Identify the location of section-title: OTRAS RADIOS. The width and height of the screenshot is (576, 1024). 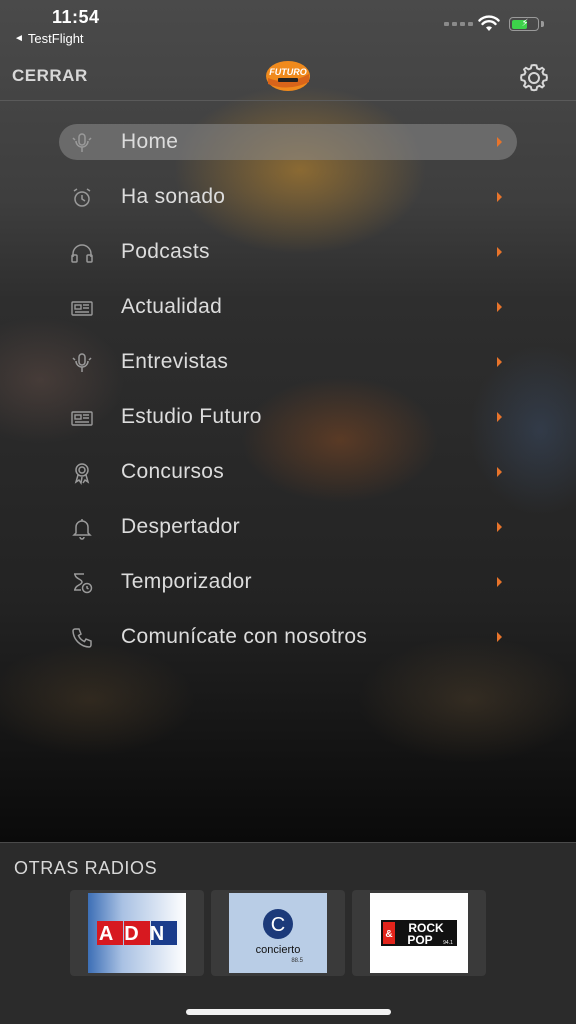
(86, 868).